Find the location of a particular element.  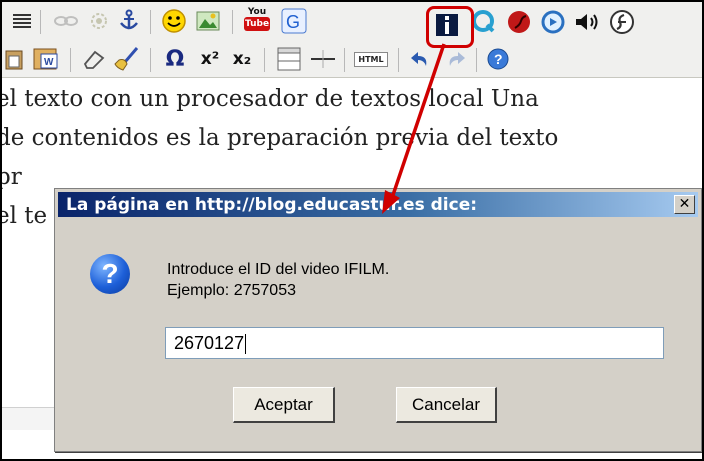

editor-toolbar-bottom: W Ω x² x₂ HTML ? is located at coordinates (352, 59).